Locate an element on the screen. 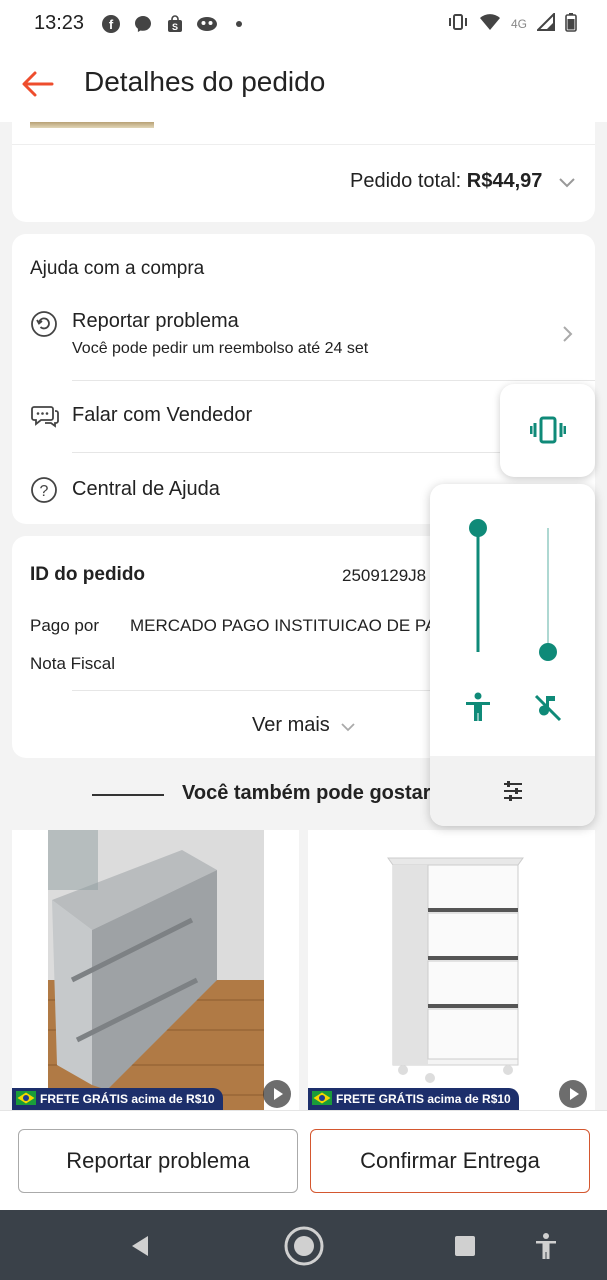  back-nav-icon is located at coordinates (140, 1246).